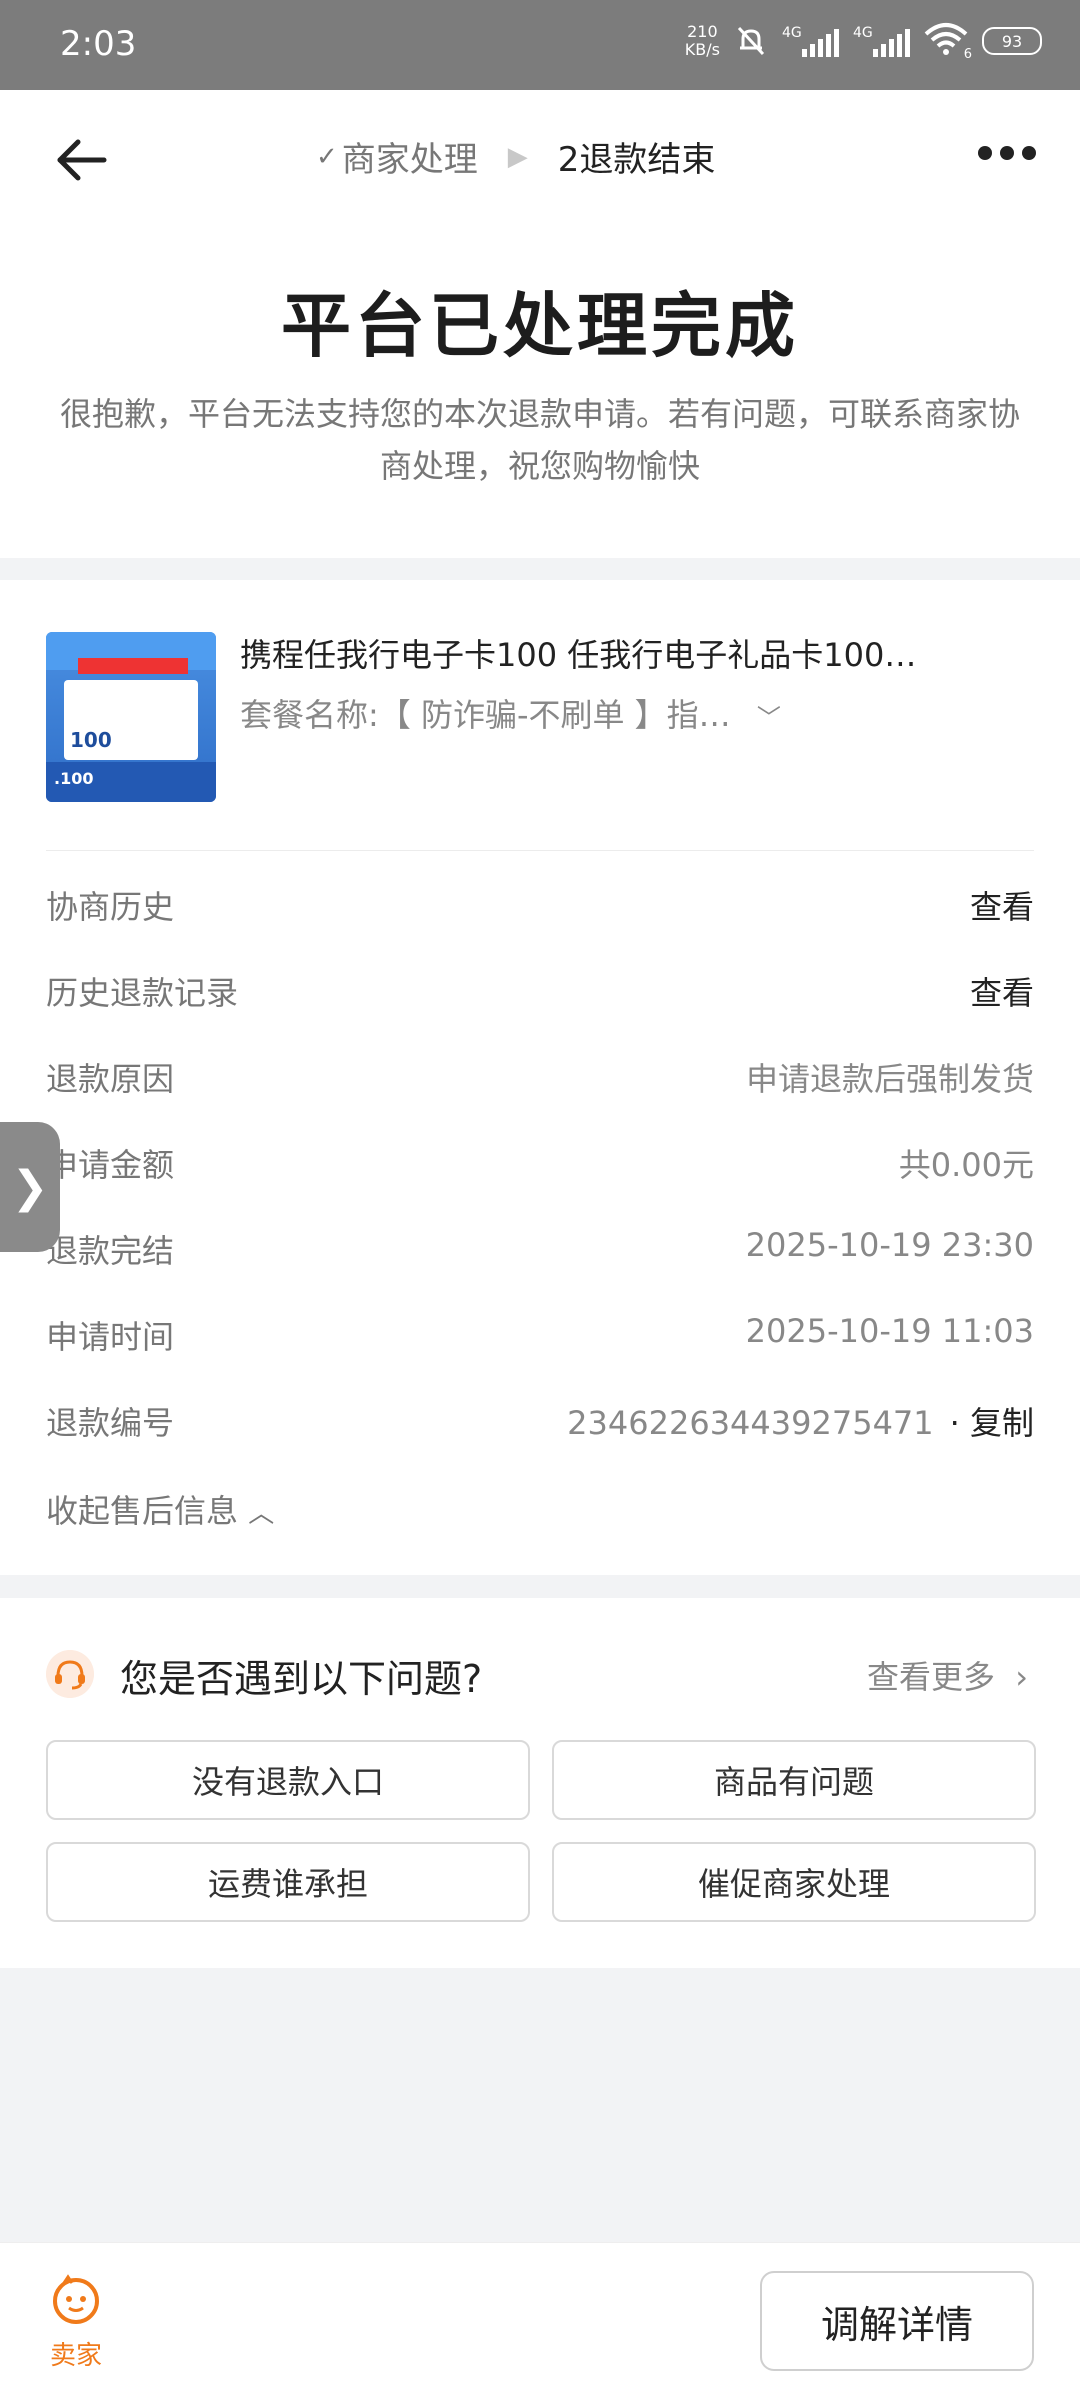 This screenshot has height=2400, width=1080. I want to click on side-expand-tab: ❯, so click(30, 1187).